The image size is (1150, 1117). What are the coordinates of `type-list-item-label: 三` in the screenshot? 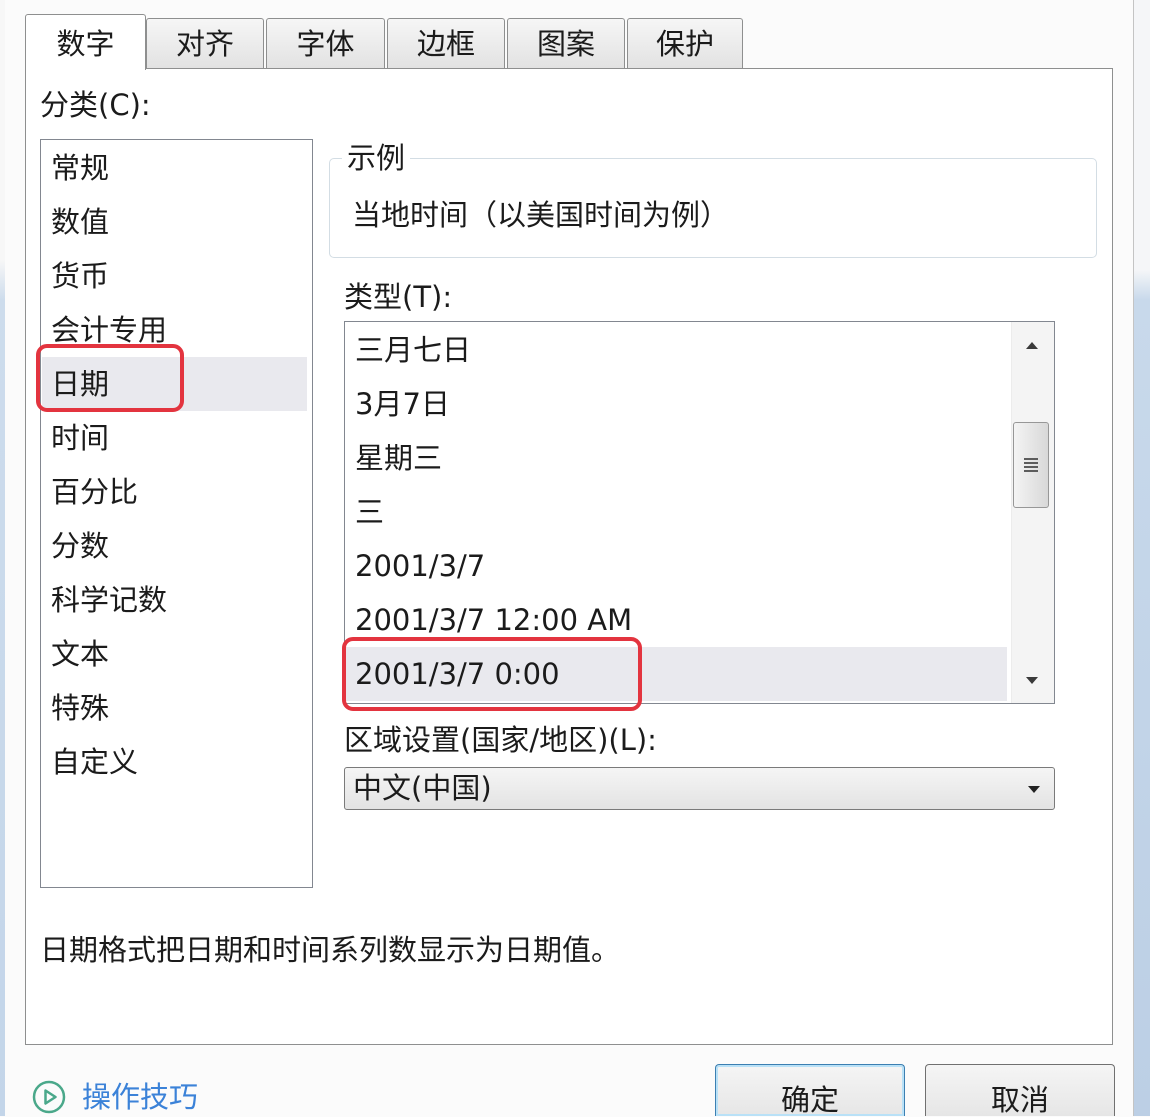 It's located at (370, 512).